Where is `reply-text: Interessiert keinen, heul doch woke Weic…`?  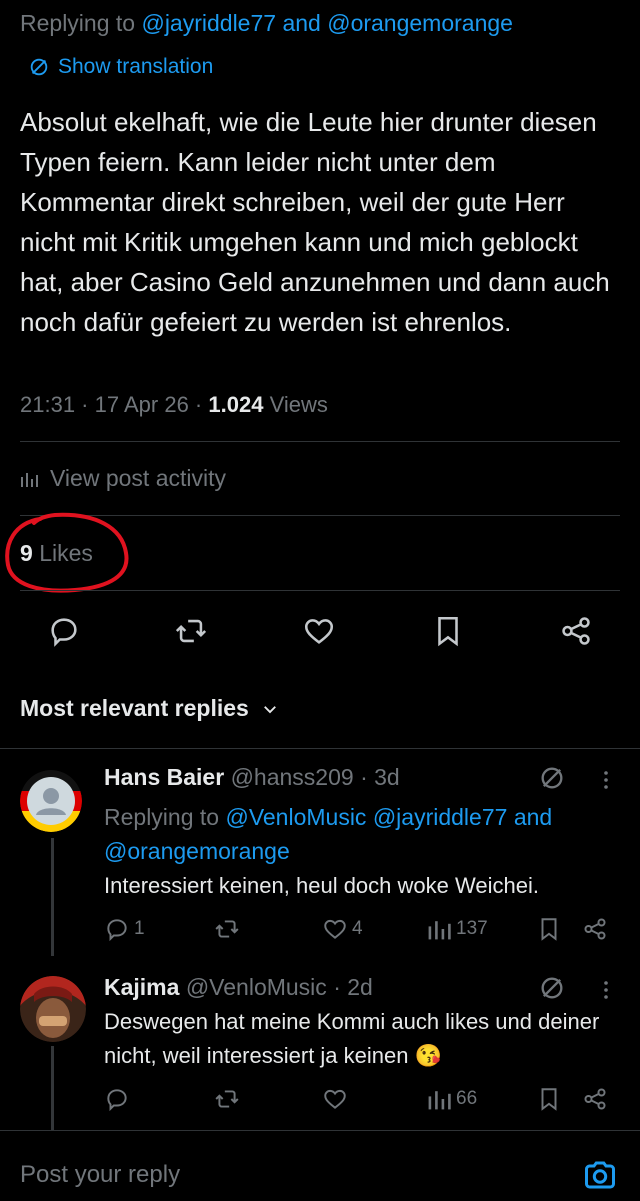 reply-text: Interessiert keinen, heul doch woke Weic… is located at coordinates (321, 885).